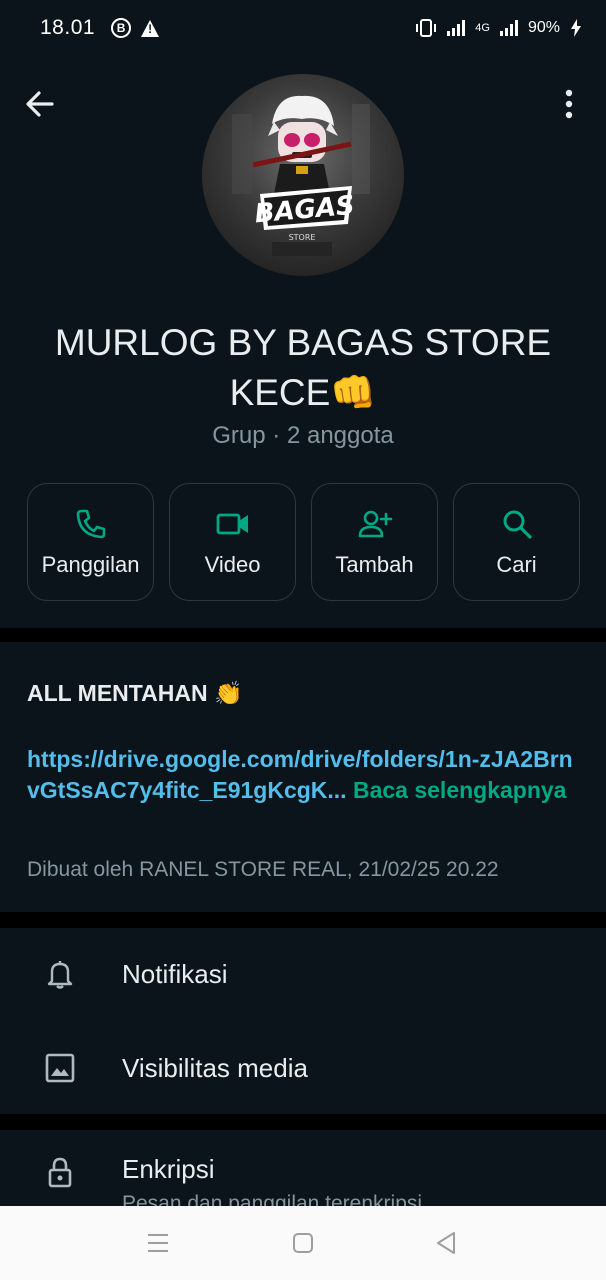  Describe the element at coordinates (516, 564) in the screenshot. I see `search-label: Cari` at that location.